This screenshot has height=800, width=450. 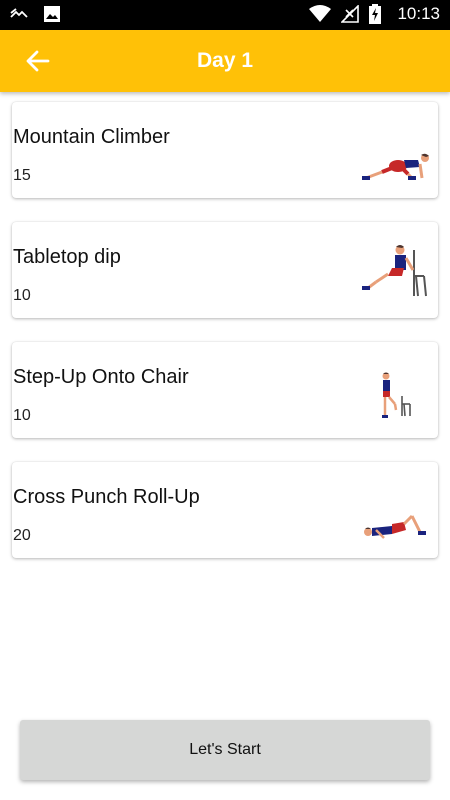 I want to click on image-icon, so click(x=52, y=14).